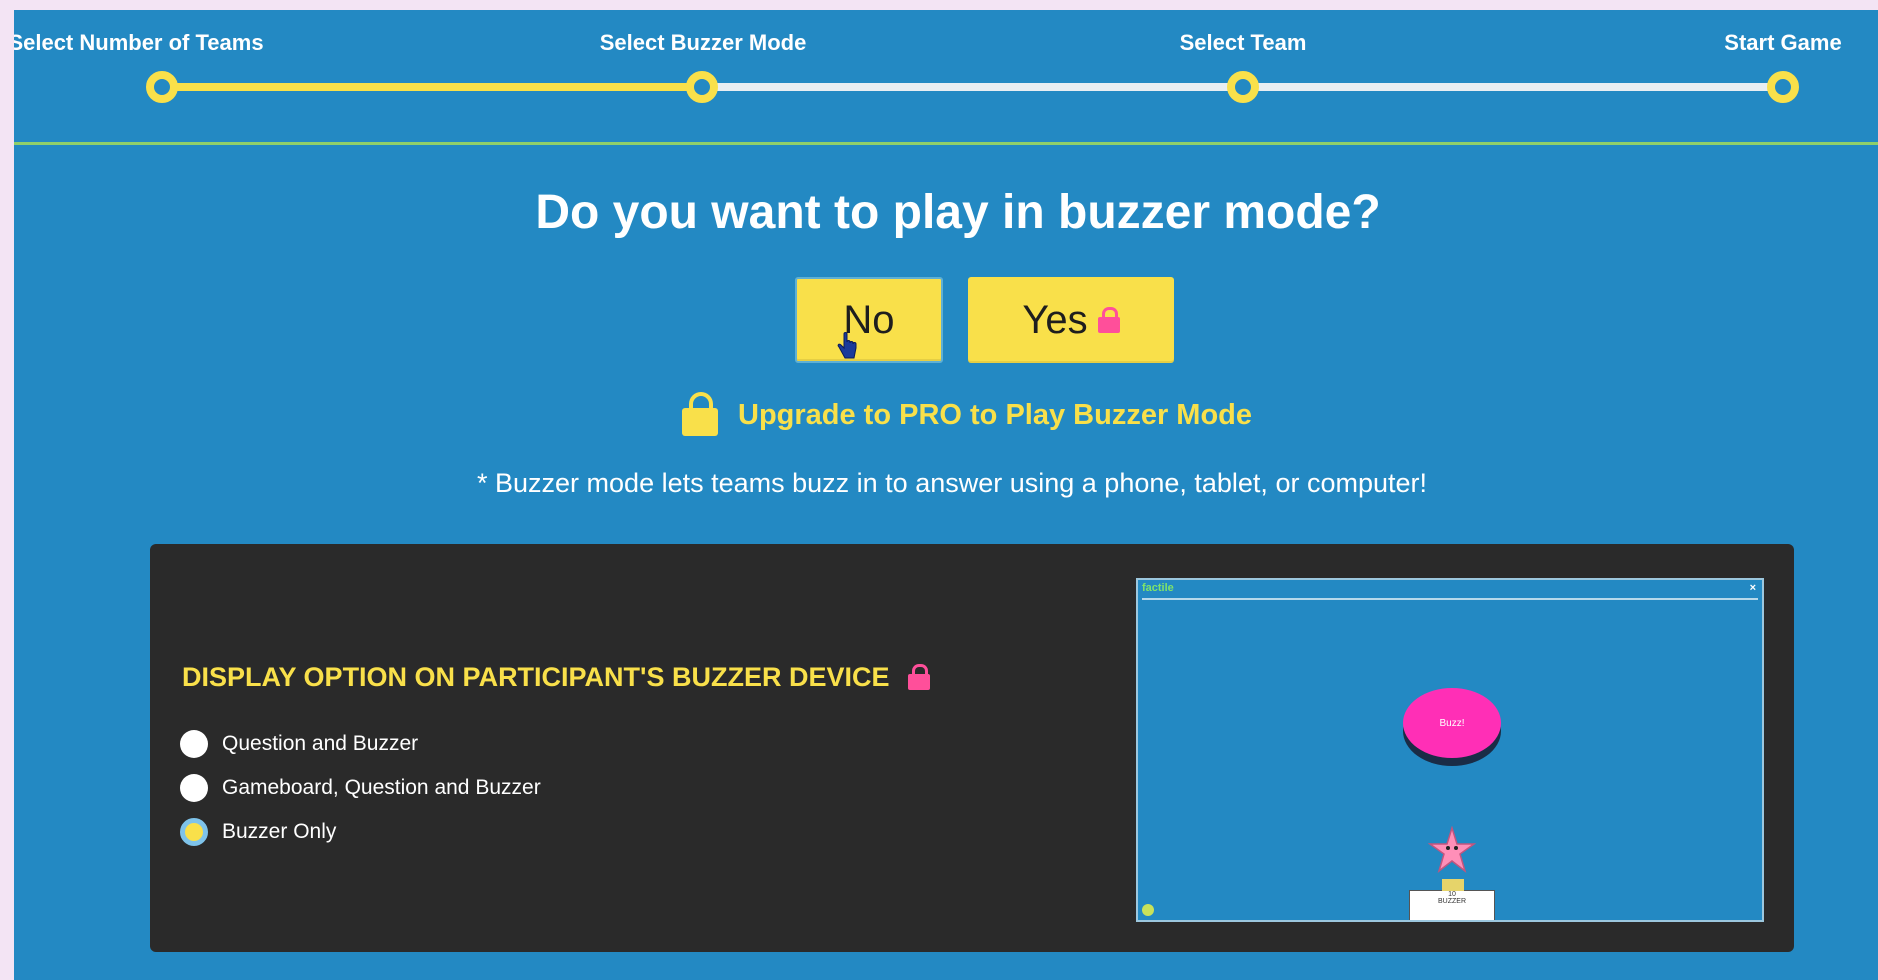  Describe the element at coordinates (1450, 591) in the screenshot. I see `preview-title-bar: factile ×` at that location.